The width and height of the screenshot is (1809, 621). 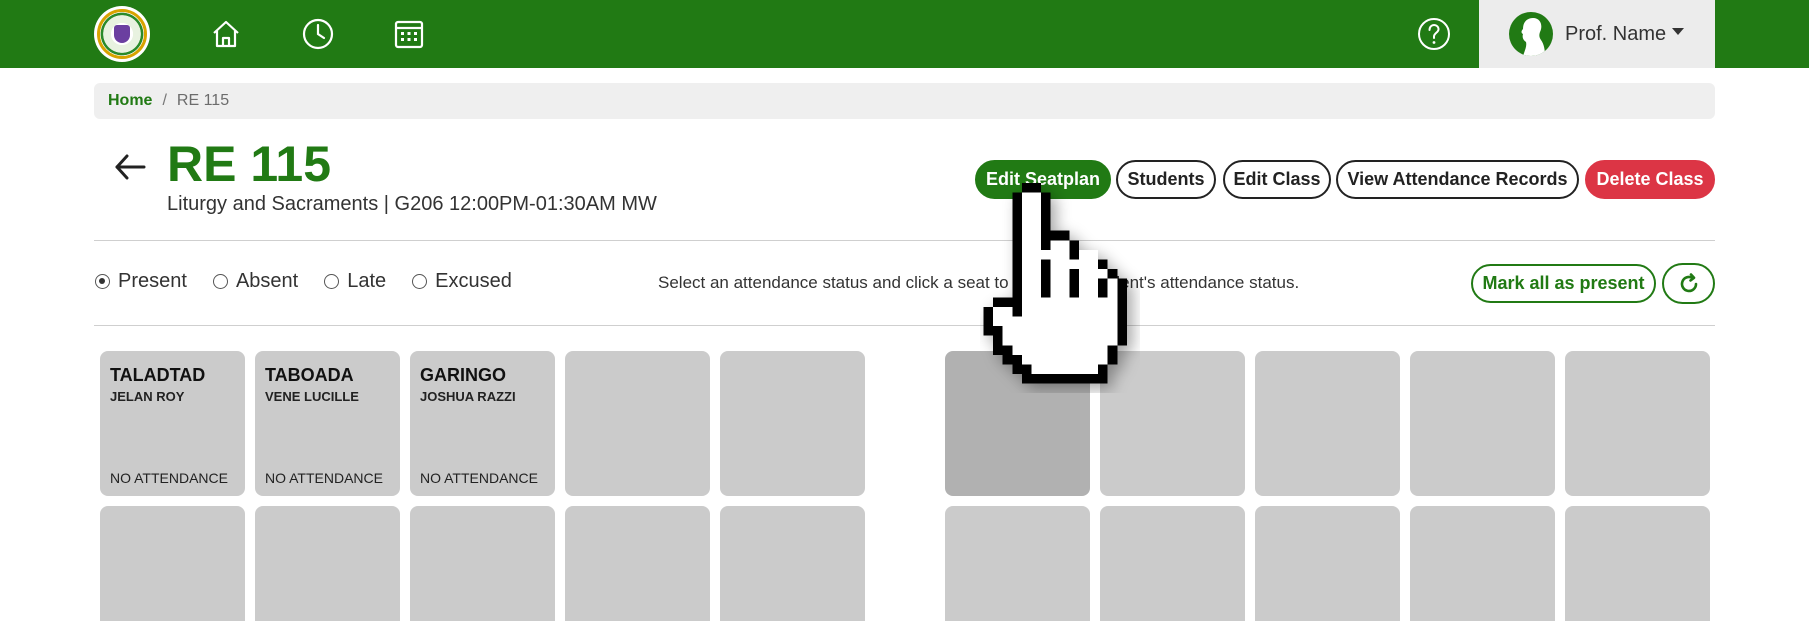 I want to click on students-button: Students, so click(x=1166, y=179).